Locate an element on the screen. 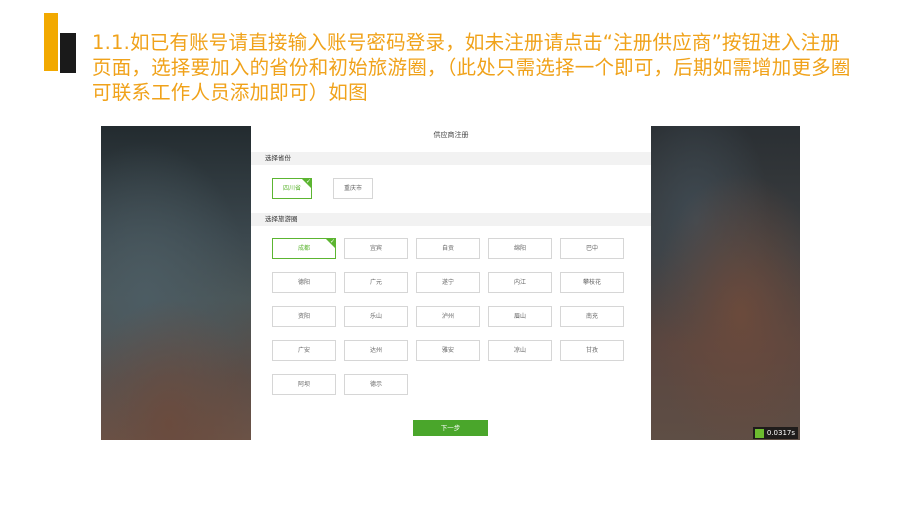  circle-option: 巴中 is located at coordinates (592, 248).